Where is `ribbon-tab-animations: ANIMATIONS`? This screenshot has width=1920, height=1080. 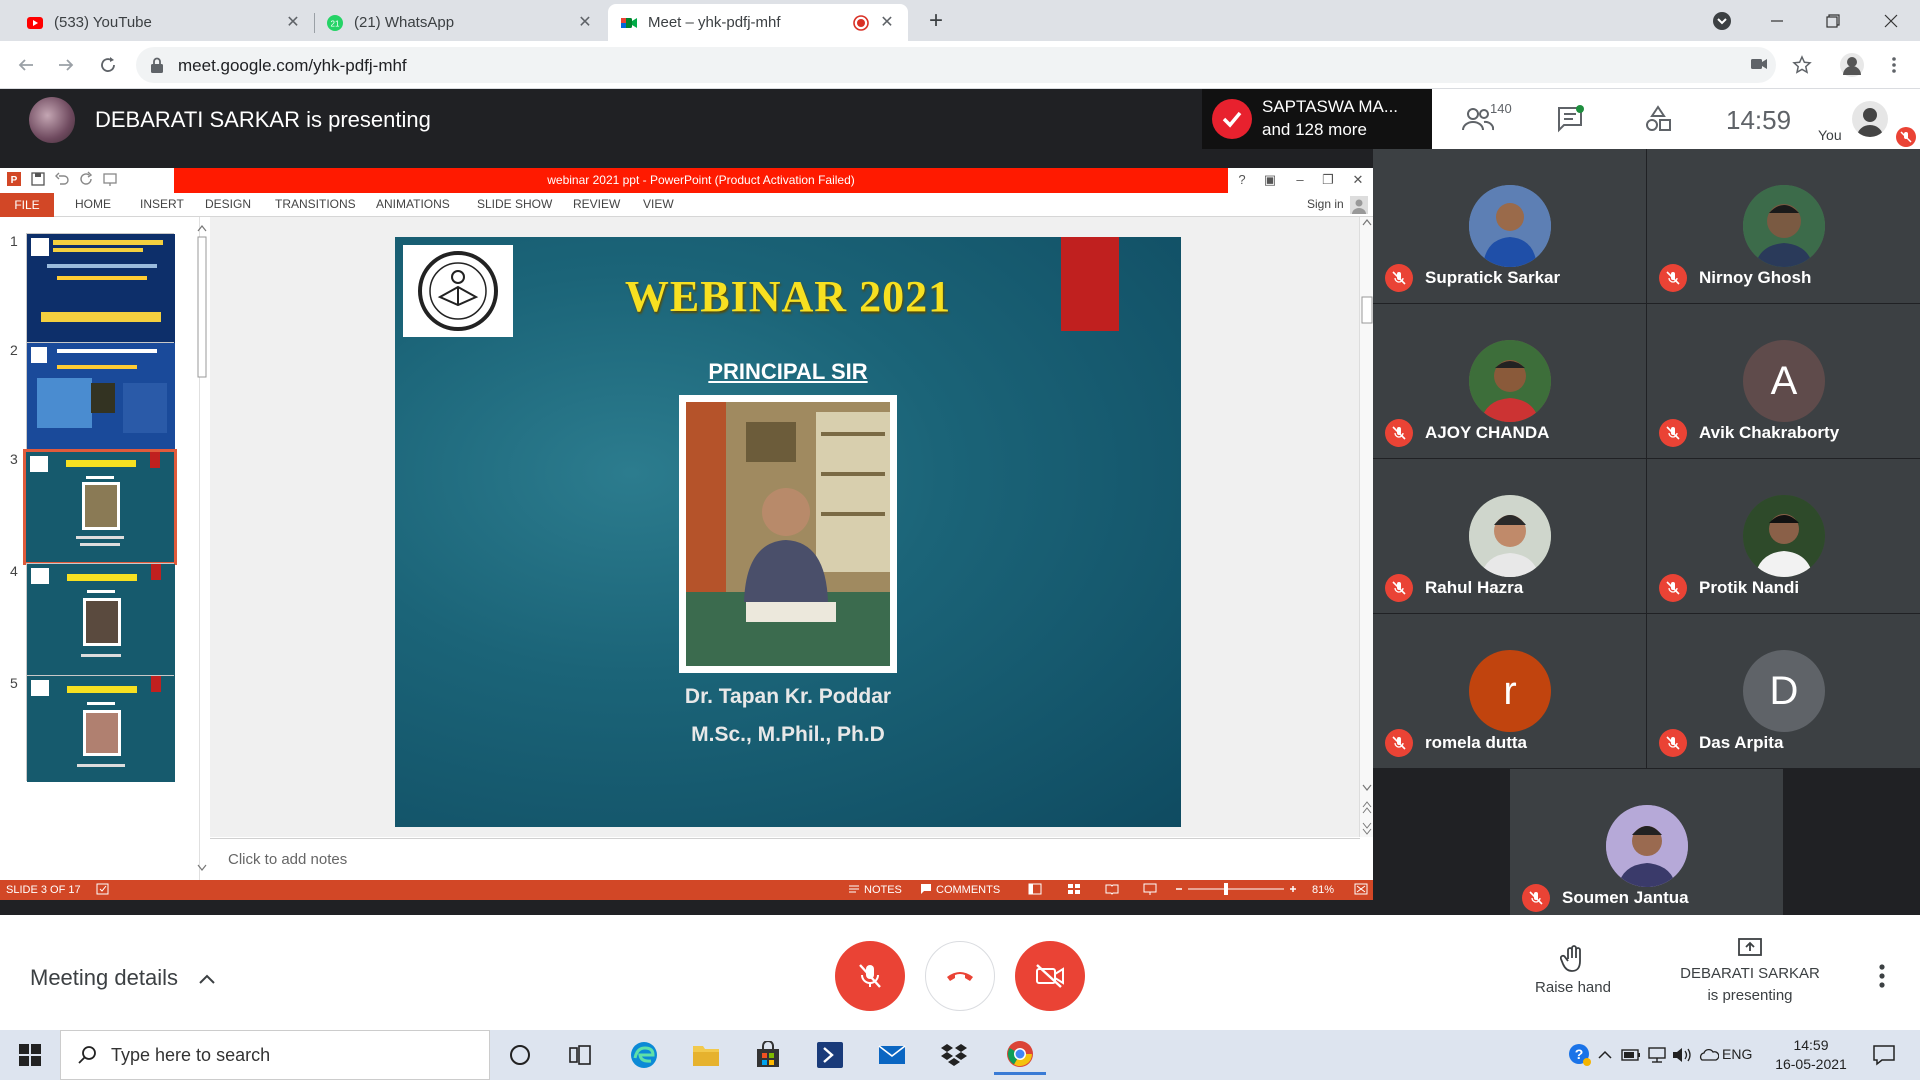
ribbon-tab-animations: ANIMATIONS is located at coordinates (413, 204).